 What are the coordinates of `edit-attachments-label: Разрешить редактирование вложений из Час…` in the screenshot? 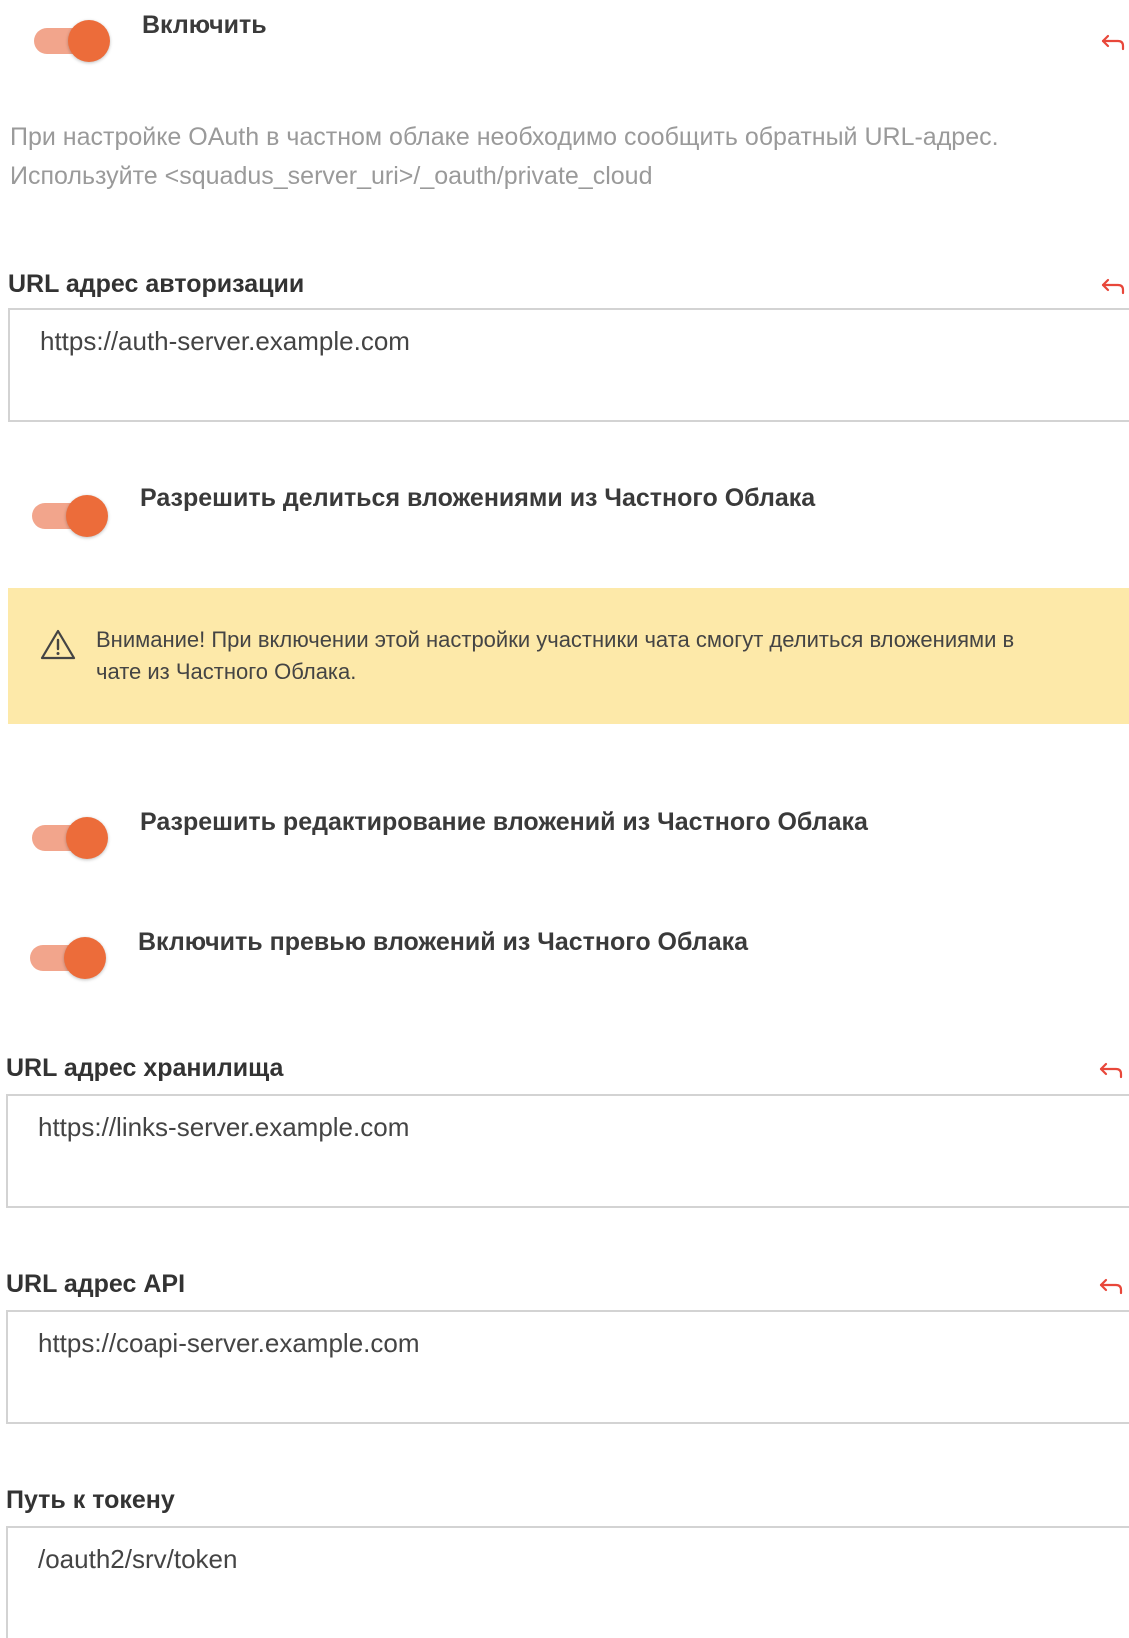 It's located at (504, 822).